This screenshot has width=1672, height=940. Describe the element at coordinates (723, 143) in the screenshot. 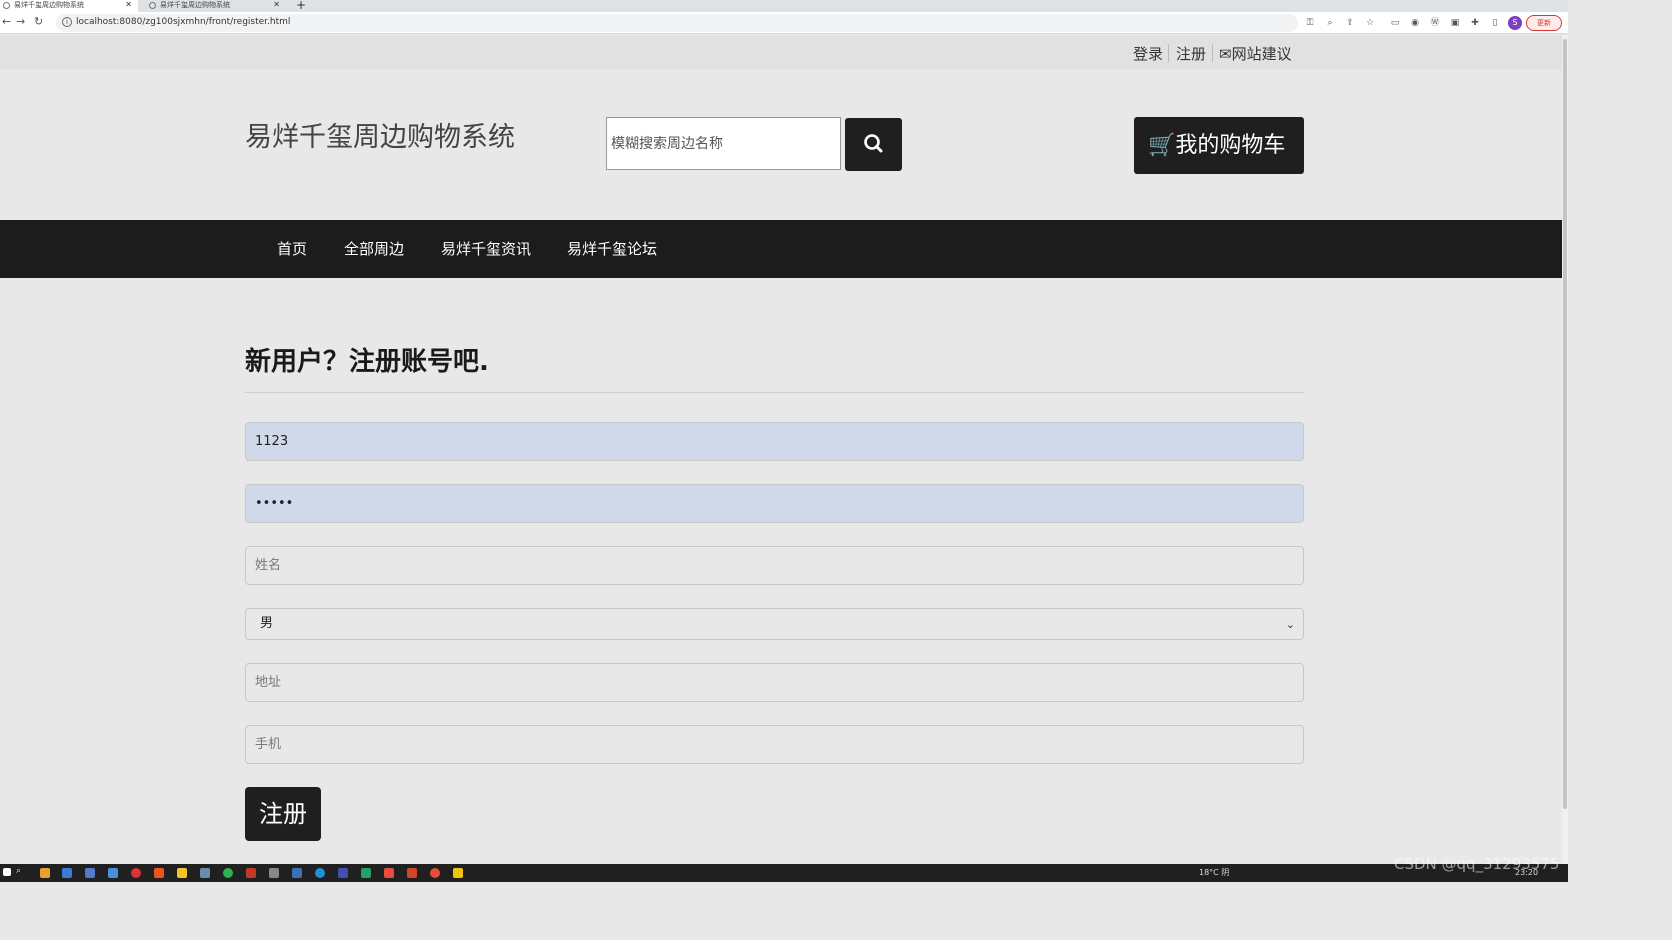

I see `search-input` at that location.